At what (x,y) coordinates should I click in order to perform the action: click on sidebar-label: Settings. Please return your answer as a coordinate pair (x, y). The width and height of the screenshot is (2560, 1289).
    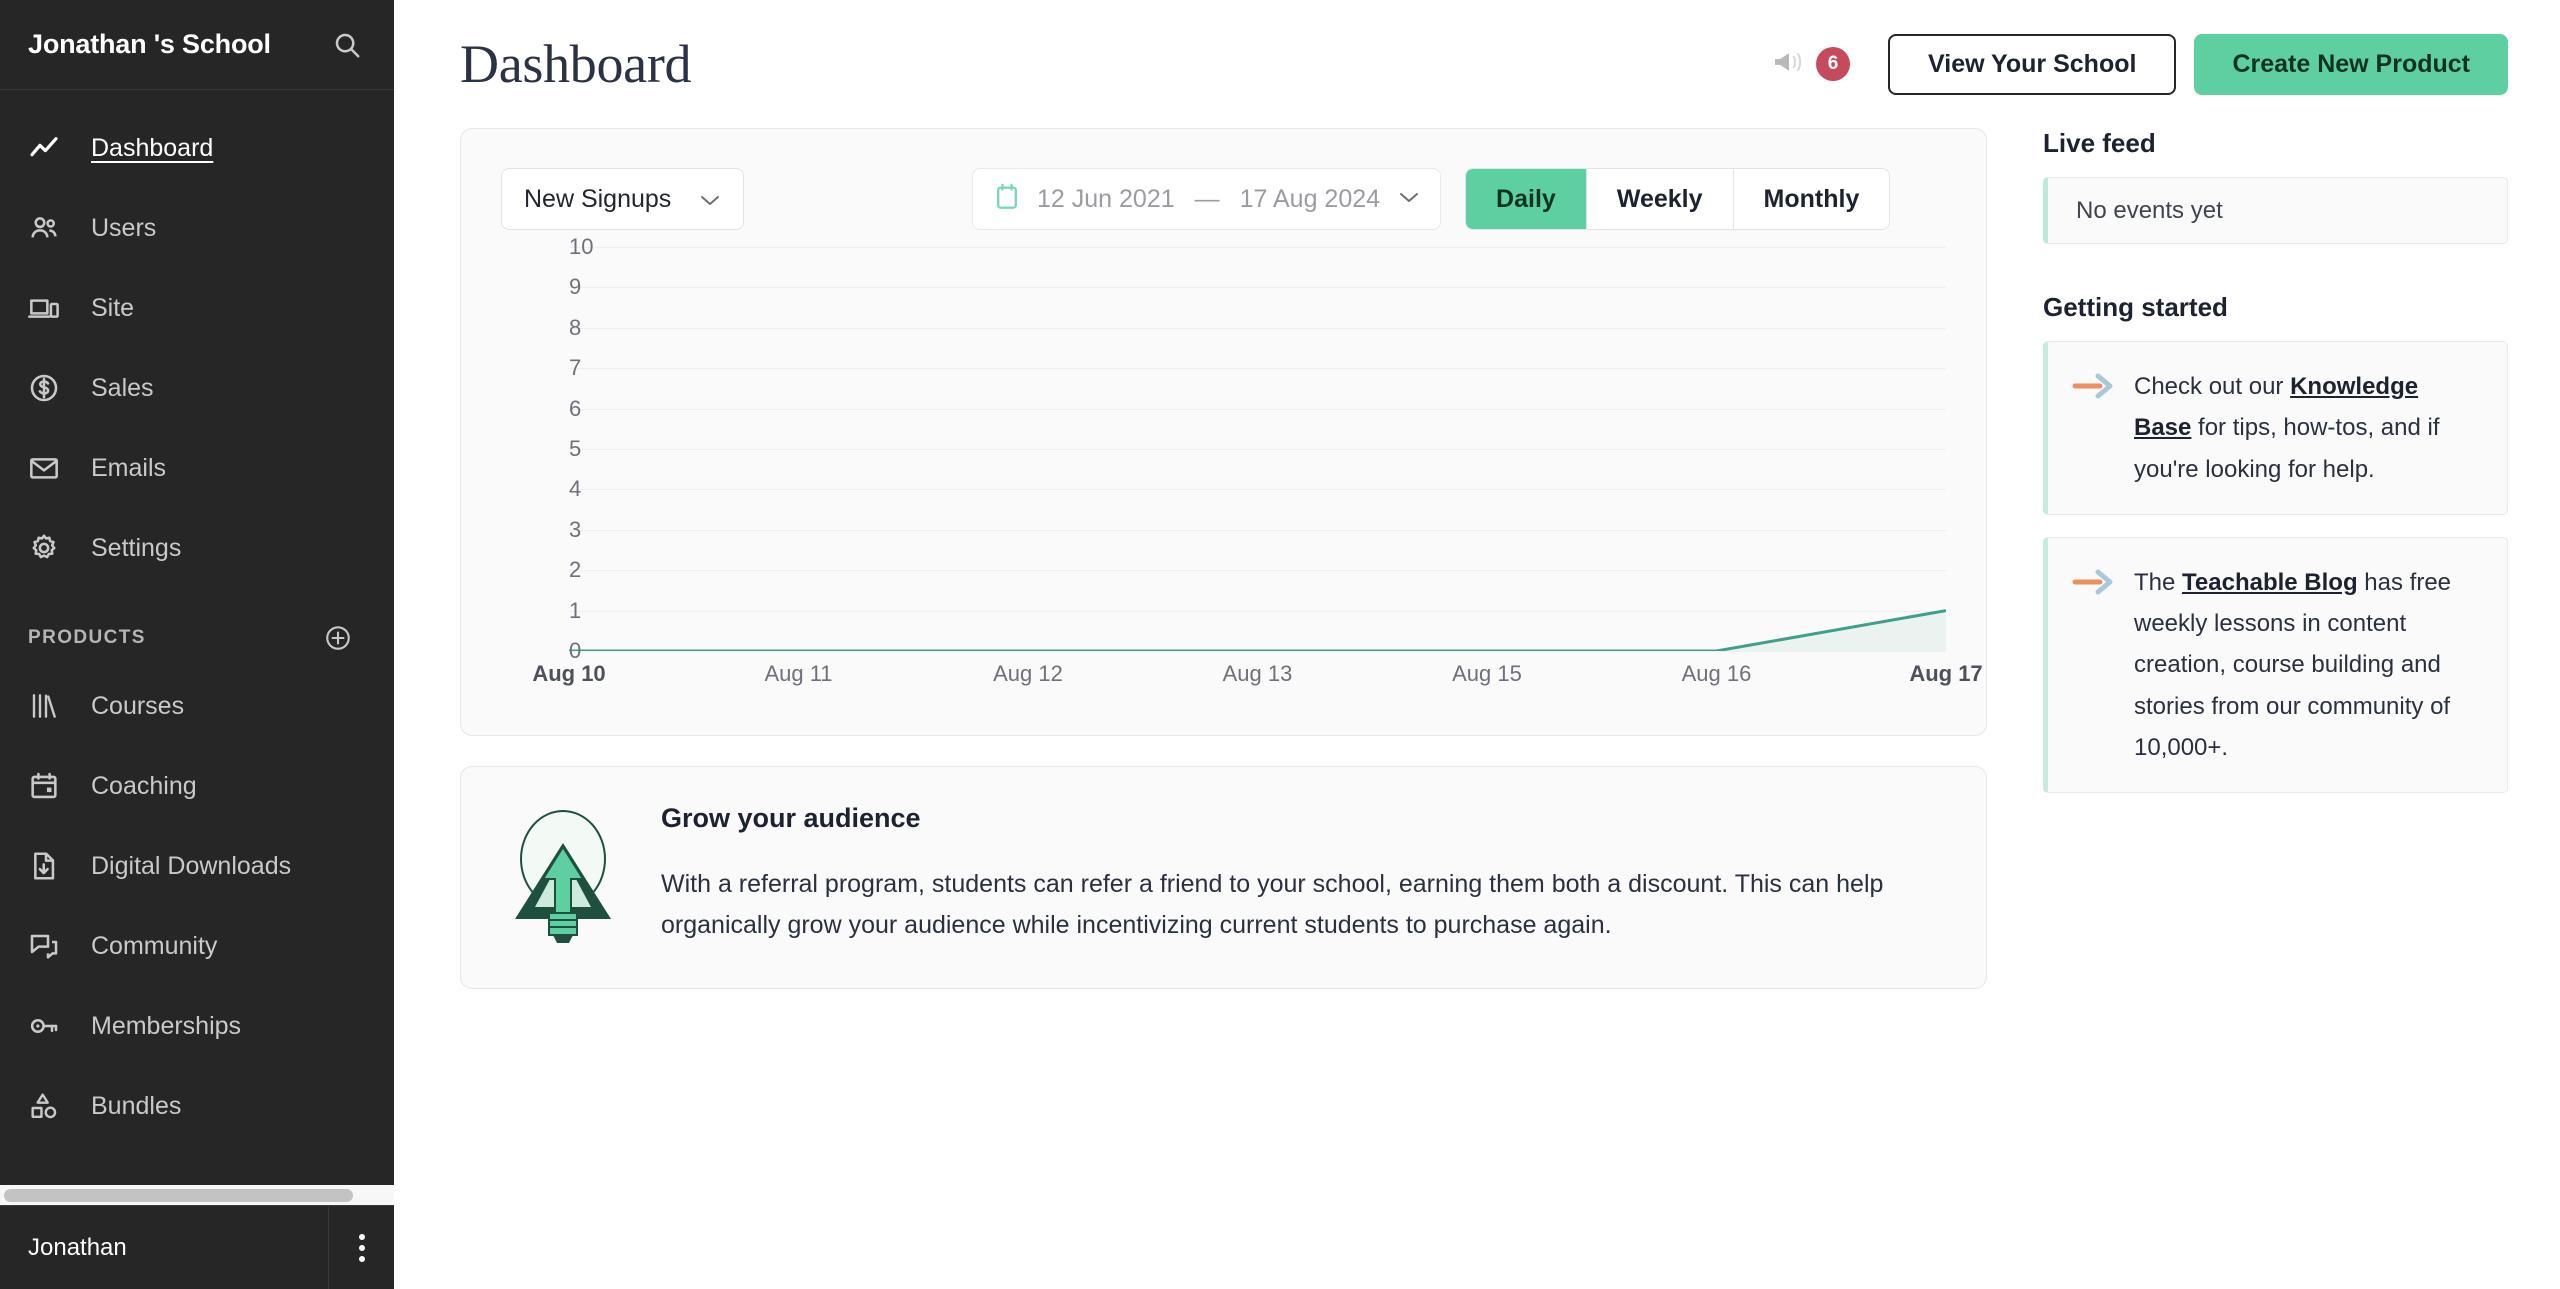
    Looking at the image, I should click on (136, 547).